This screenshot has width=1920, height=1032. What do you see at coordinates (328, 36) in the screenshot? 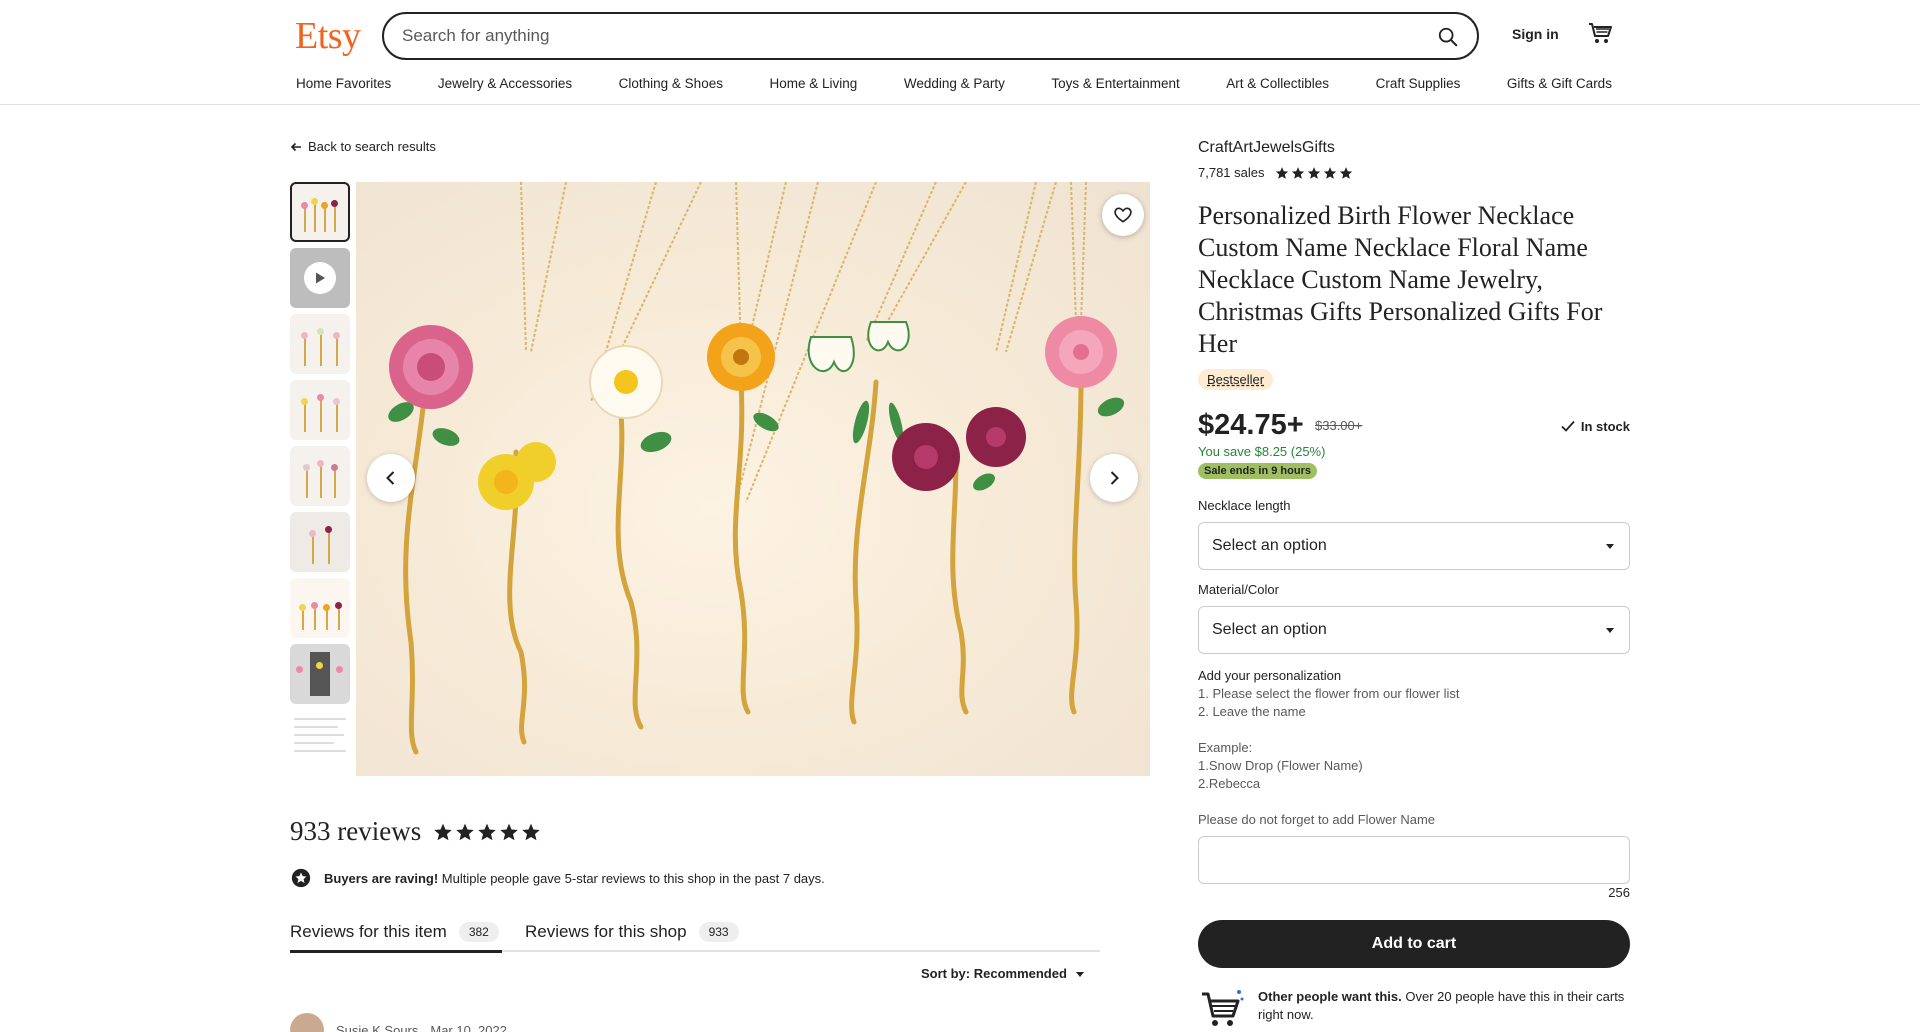
I see `etsy-logo: Etsy` at bounding box center [328, 36].